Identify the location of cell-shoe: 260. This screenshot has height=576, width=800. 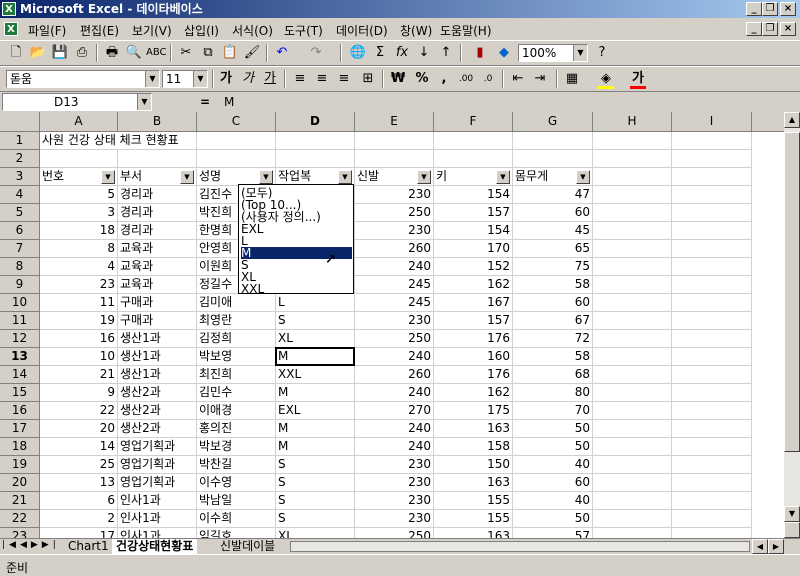
(394, 249).